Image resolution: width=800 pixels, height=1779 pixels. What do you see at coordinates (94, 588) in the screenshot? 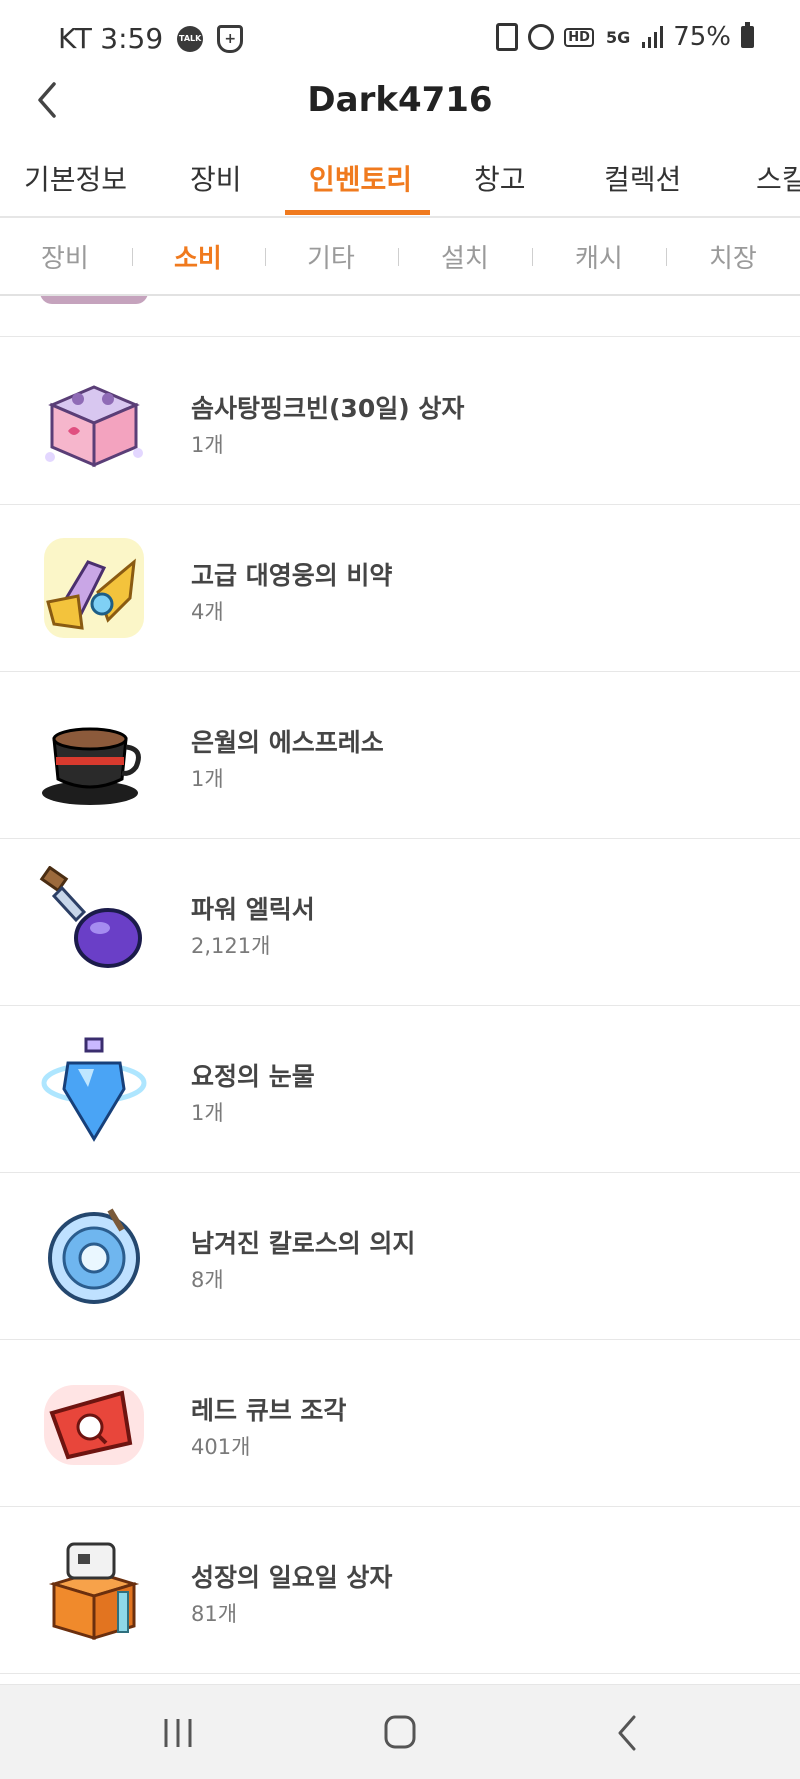
I see `hero-elixir-icon` at bounding box center [94, 588].